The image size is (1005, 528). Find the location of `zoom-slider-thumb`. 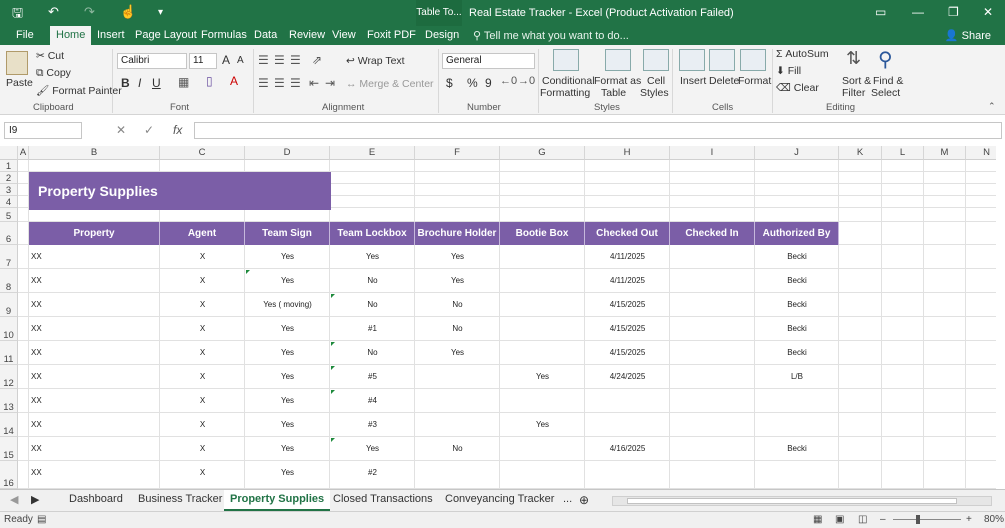

zoom-slider-thumb is located at coordinates (918, 519).